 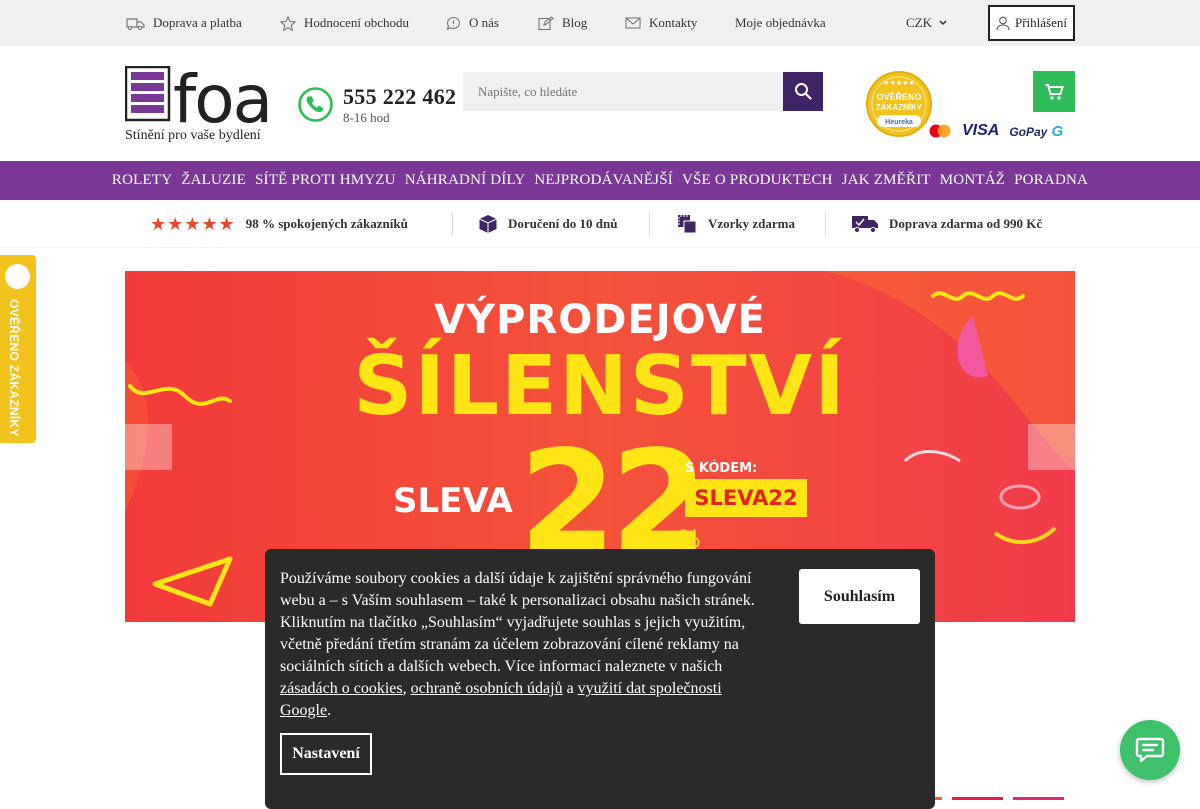 What do you see at coordinates (886, 180) in the screenshot?
I see `nav-item-jak-zmerit: JAK ZMĚŘIT` at bounding box center [886, 180].